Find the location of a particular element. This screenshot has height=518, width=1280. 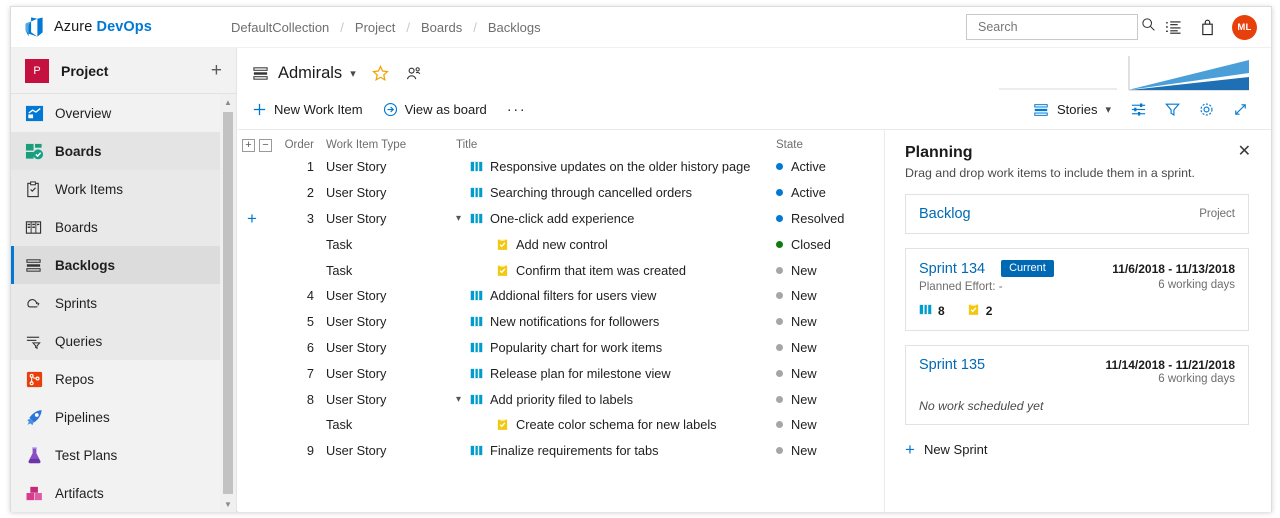

cell-title: ▾ One-click add experience is located at coordinates (616, 218).